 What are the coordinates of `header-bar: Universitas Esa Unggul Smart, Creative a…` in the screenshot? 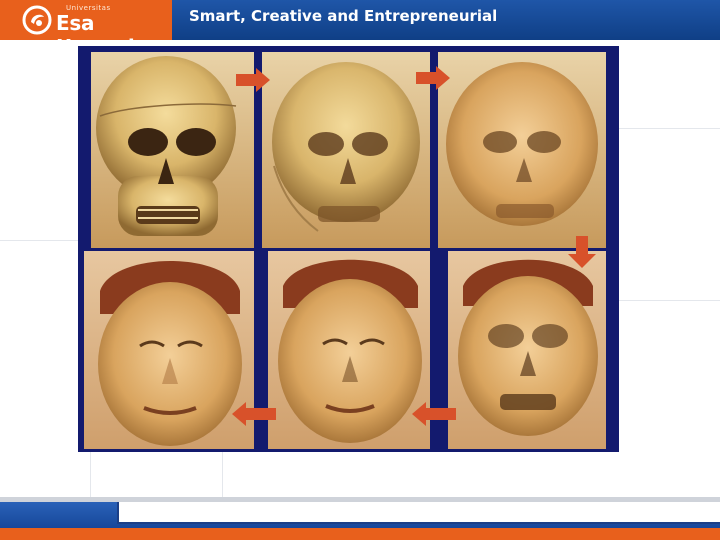 It's located at (360, 29).